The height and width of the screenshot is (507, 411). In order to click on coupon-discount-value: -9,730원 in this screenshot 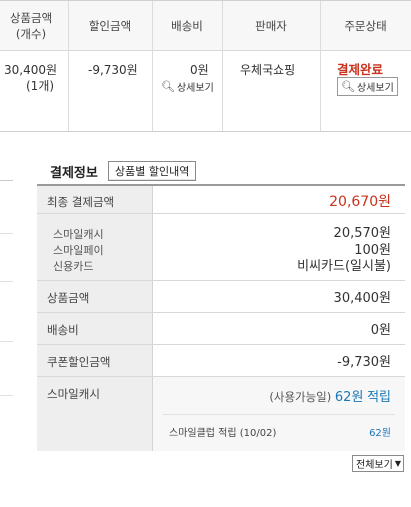, I will do `click(364, 362)`.